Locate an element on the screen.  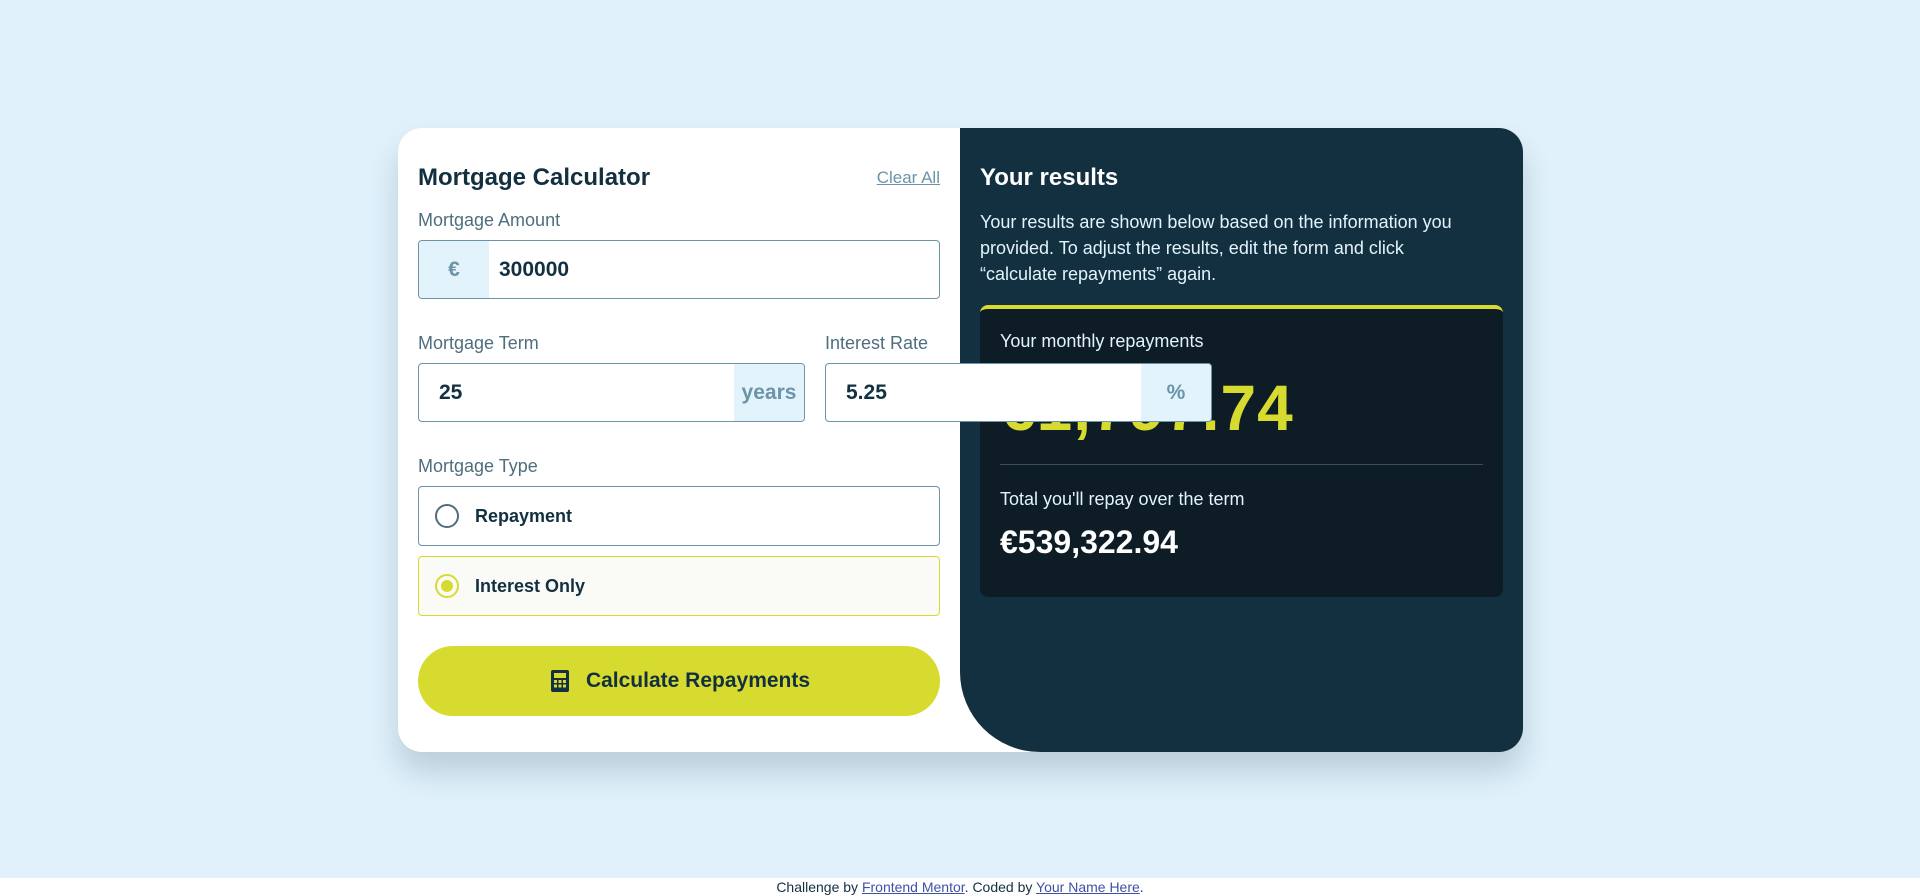
term-column: Mortgage Term years is located at coordinates (611, 377).